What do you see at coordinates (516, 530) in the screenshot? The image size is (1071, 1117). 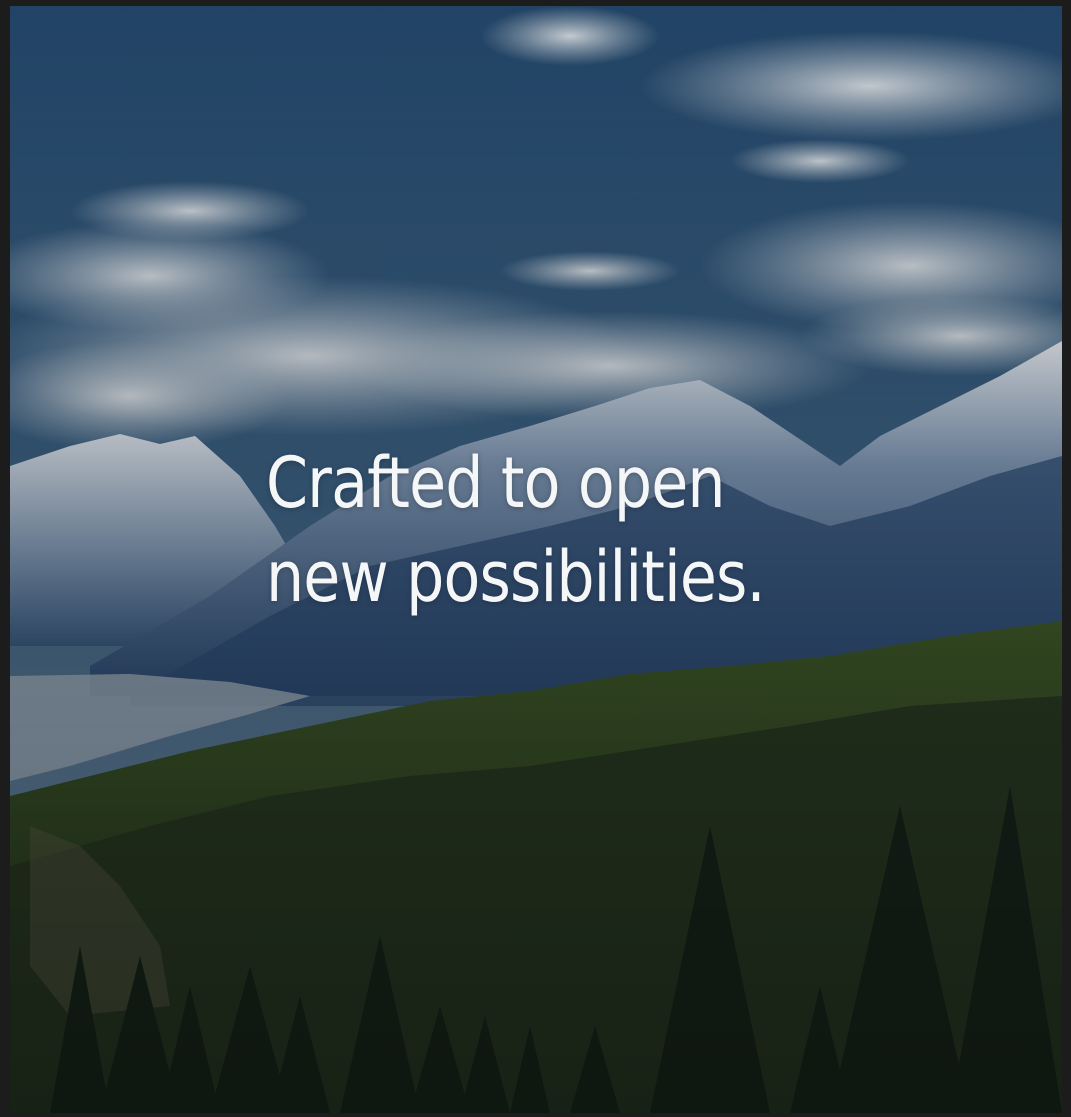 I see `hero-tagline: Crafted to open new possibilities.` at bounding box center [516, 530].